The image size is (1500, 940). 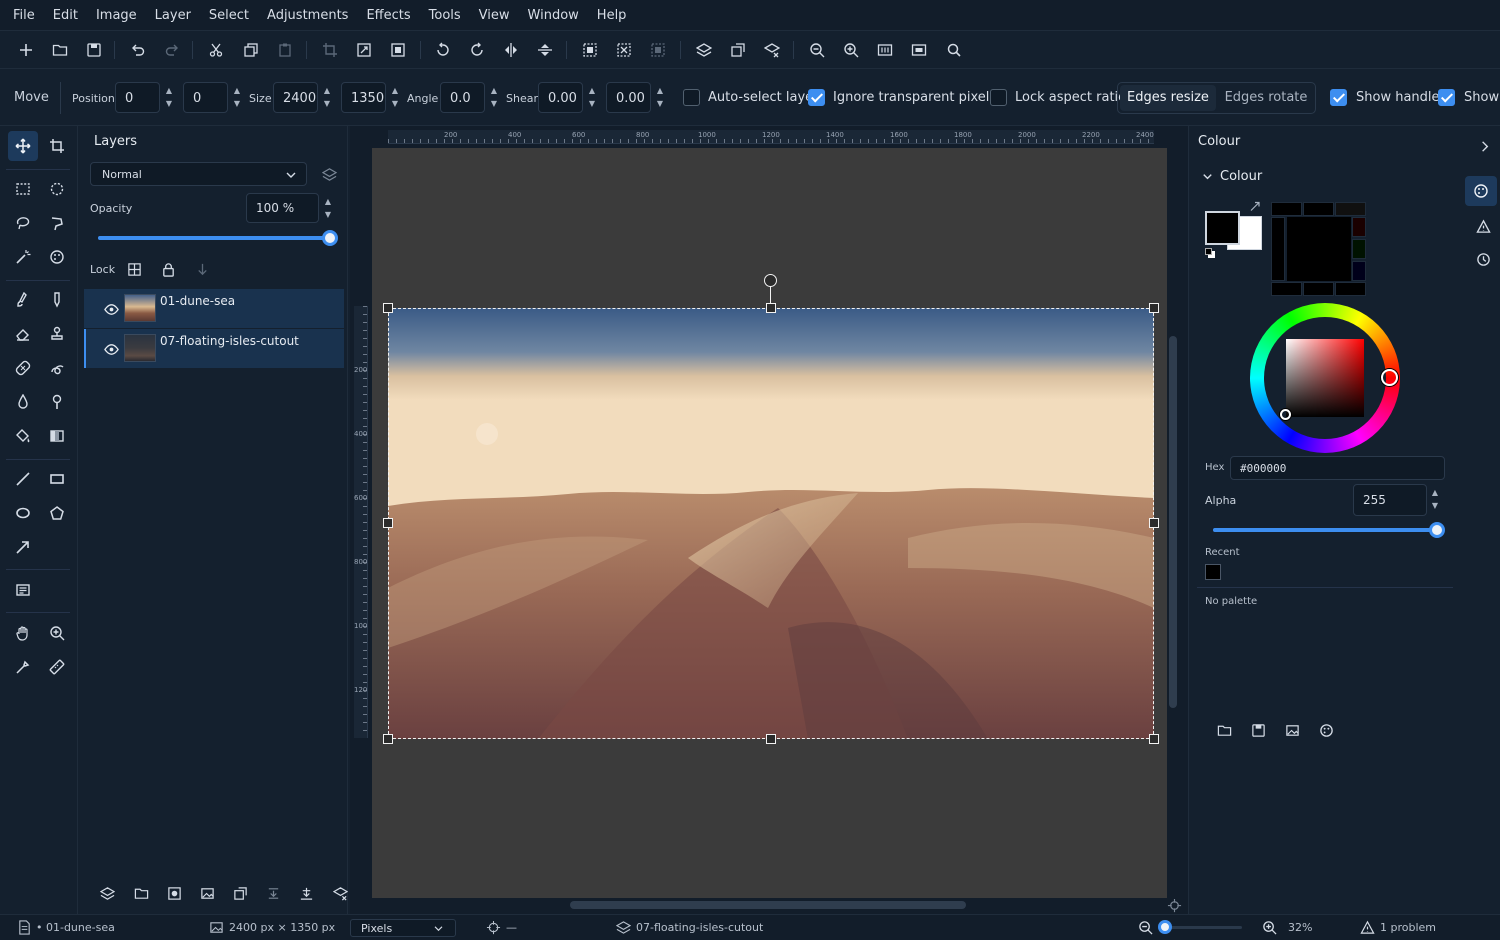 I want to click on chevron-down-icon, so click(x=1207, y=176).